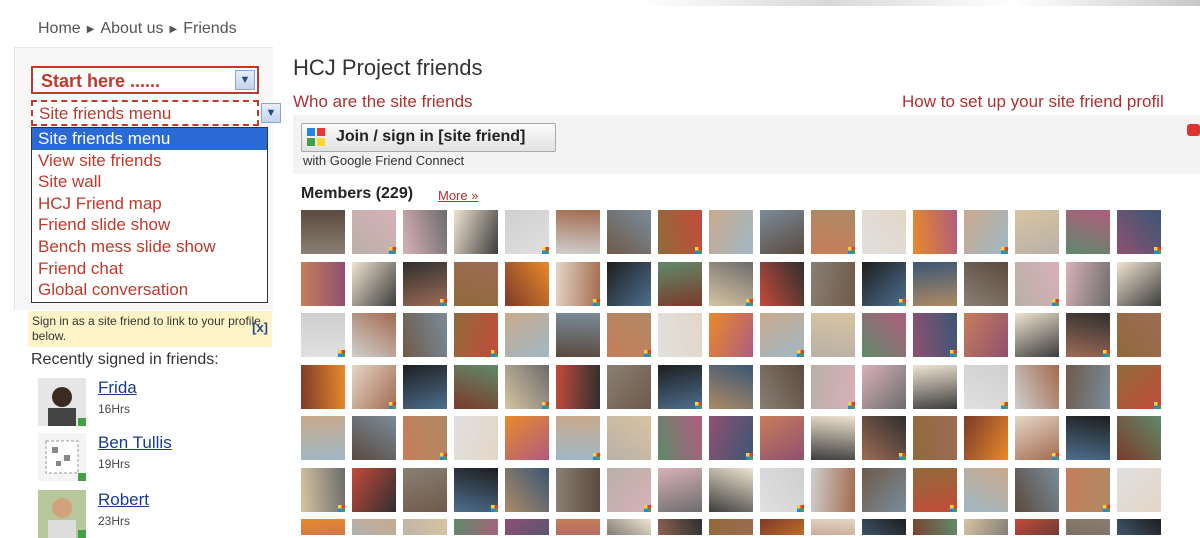 The width and height of the screenshot is (1200, 538). I want to click on breadcrumb-home: Home, so click(59, 29).